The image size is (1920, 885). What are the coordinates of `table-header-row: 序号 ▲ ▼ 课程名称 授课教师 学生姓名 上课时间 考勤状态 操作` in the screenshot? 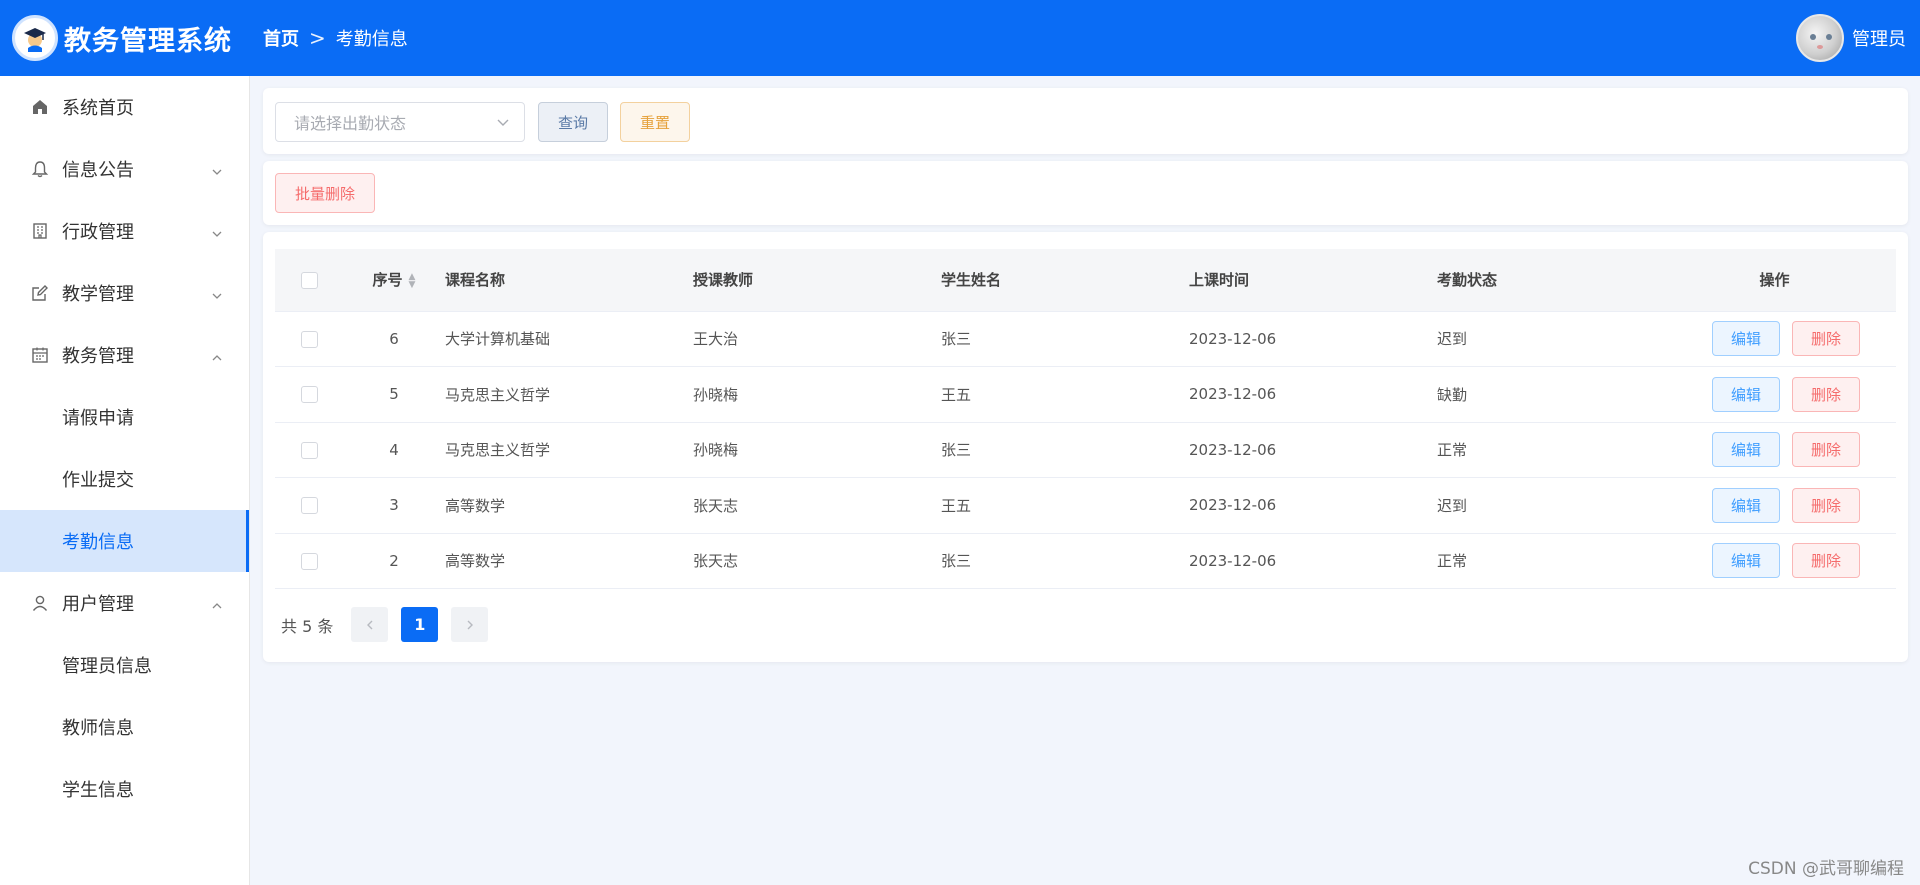 It's located at (1085, 280).